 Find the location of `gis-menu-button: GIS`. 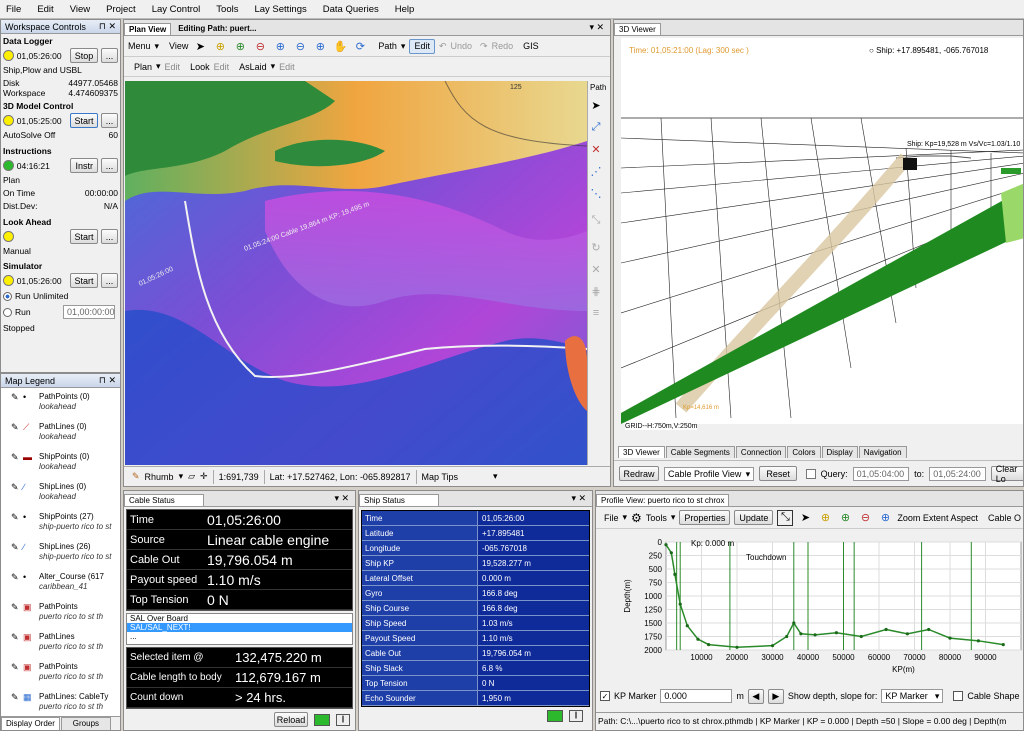

gis-menu-button: GIS is located at coordinates (531, 46).